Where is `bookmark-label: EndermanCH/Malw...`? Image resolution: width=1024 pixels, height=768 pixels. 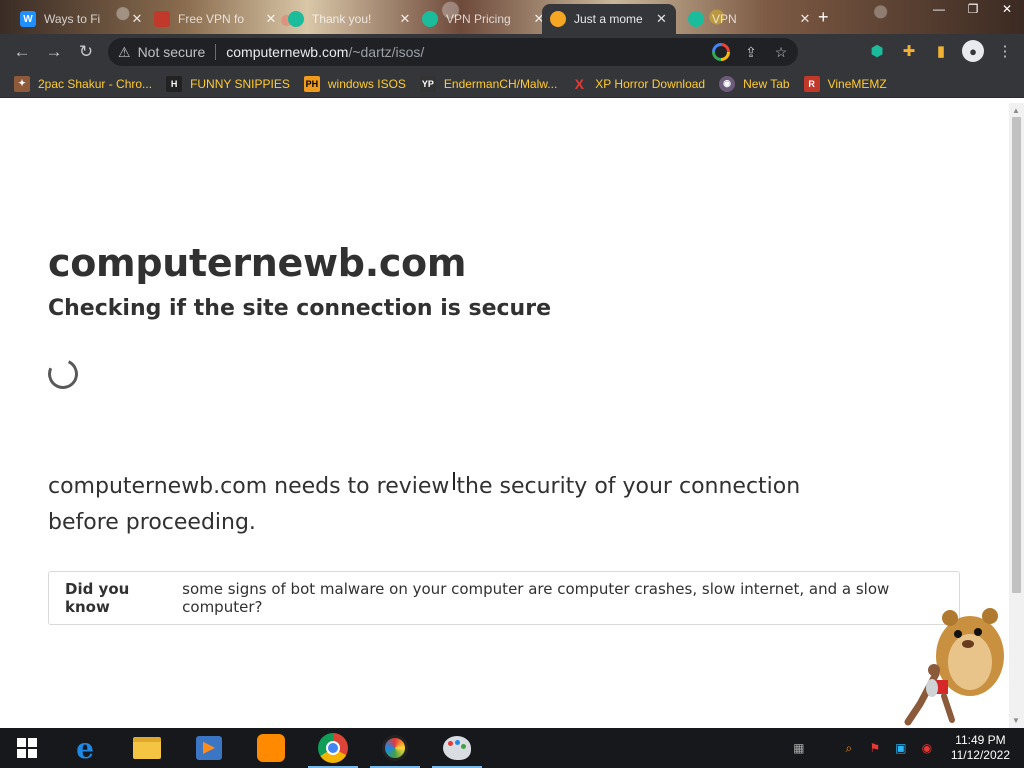 bookmark-label: EndermanCH/Malw... is located at coordinates (500, 83).